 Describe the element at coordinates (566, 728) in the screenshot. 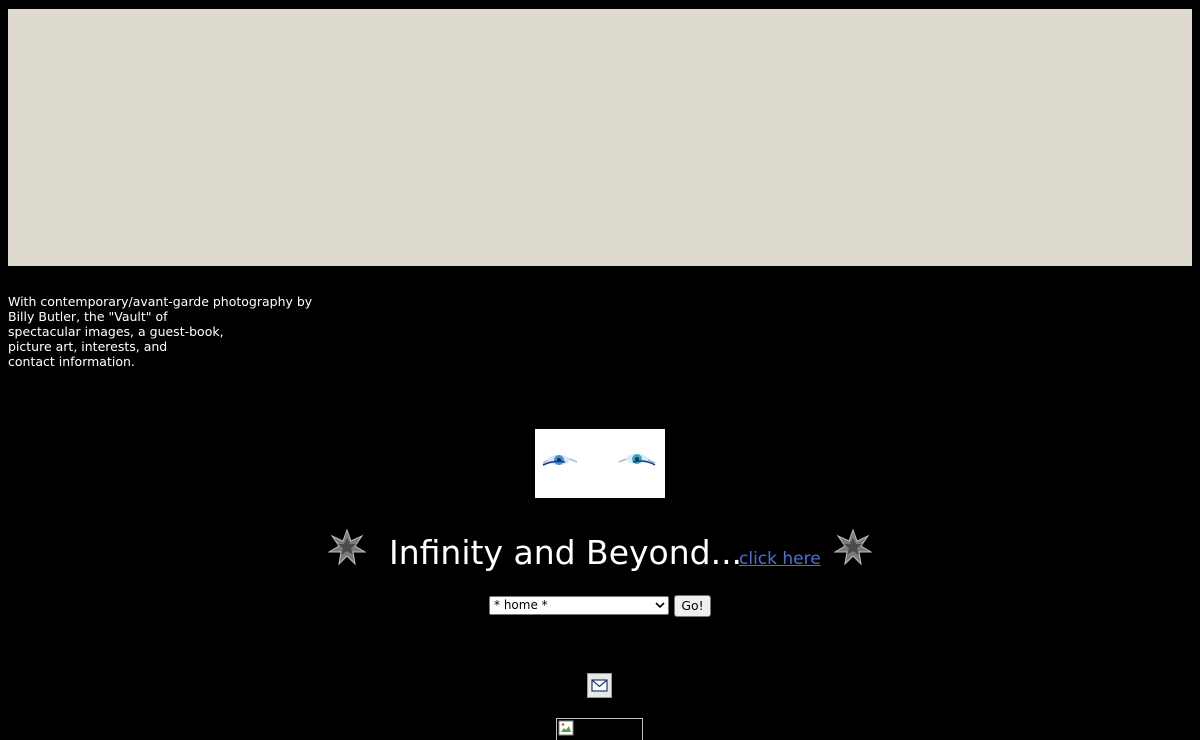

I see `broken-image-icon` at that location.